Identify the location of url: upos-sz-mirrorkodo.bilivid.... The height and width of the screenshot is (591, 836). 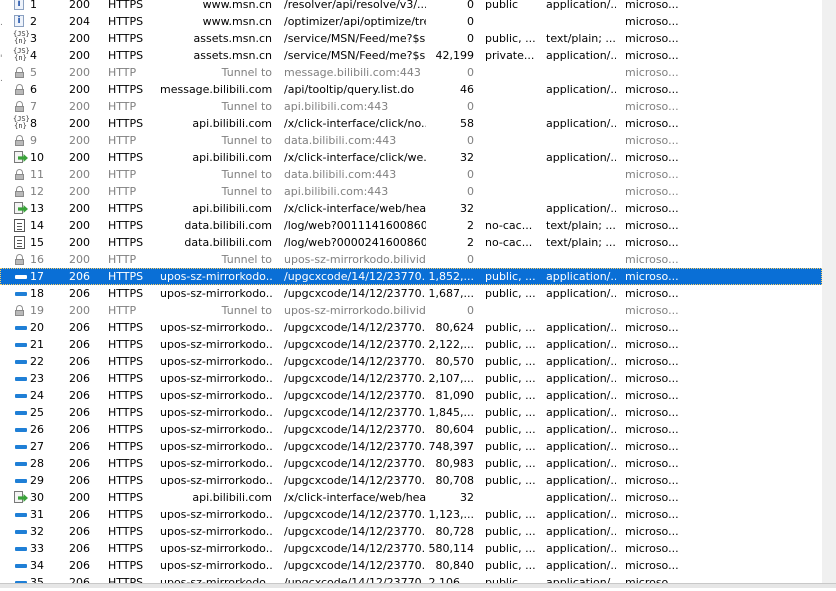
(355, 259).